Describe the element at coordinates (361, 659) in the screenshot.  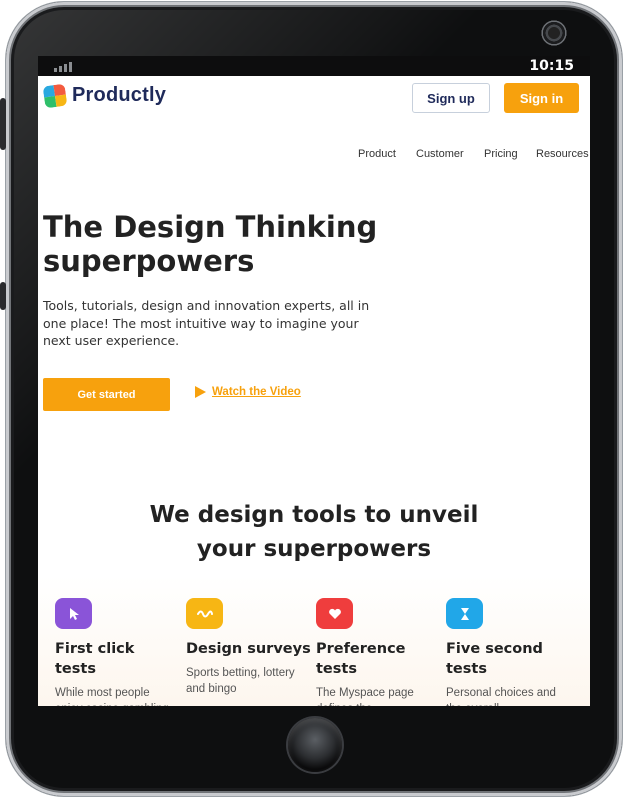
I see `feature-title: Preference tests` at that location.